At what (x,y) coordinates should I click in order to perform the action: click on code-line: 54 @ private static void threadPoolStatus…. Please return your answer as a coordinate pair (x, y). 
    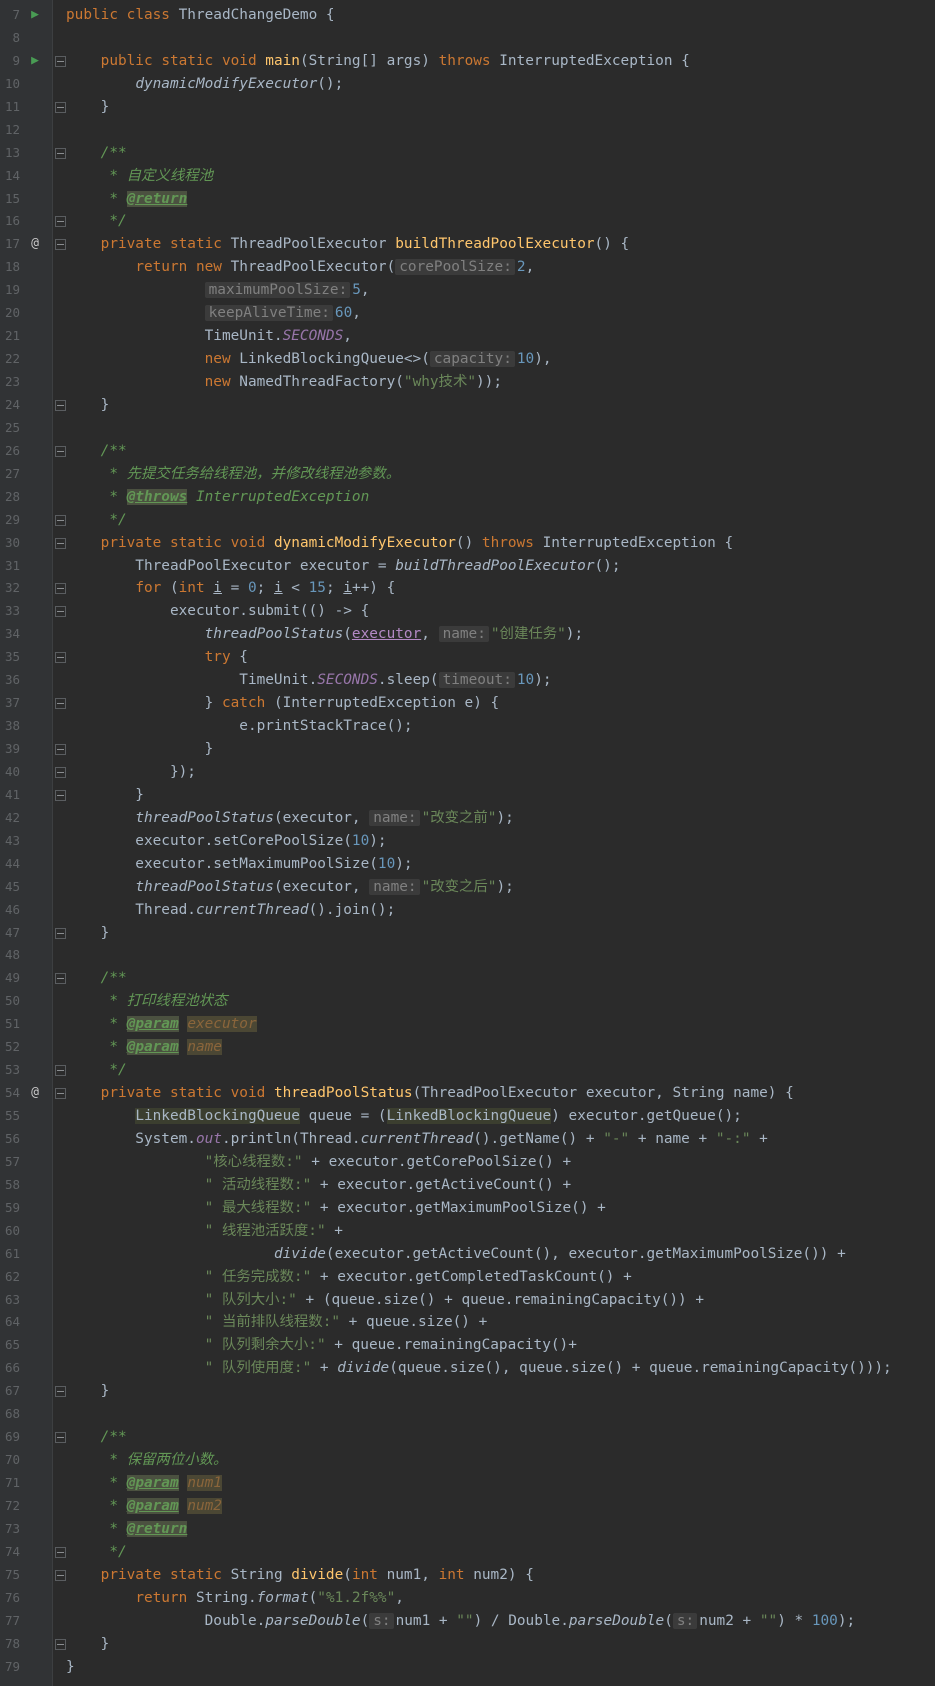
    Looking at the image, I should click on (467, 1093).